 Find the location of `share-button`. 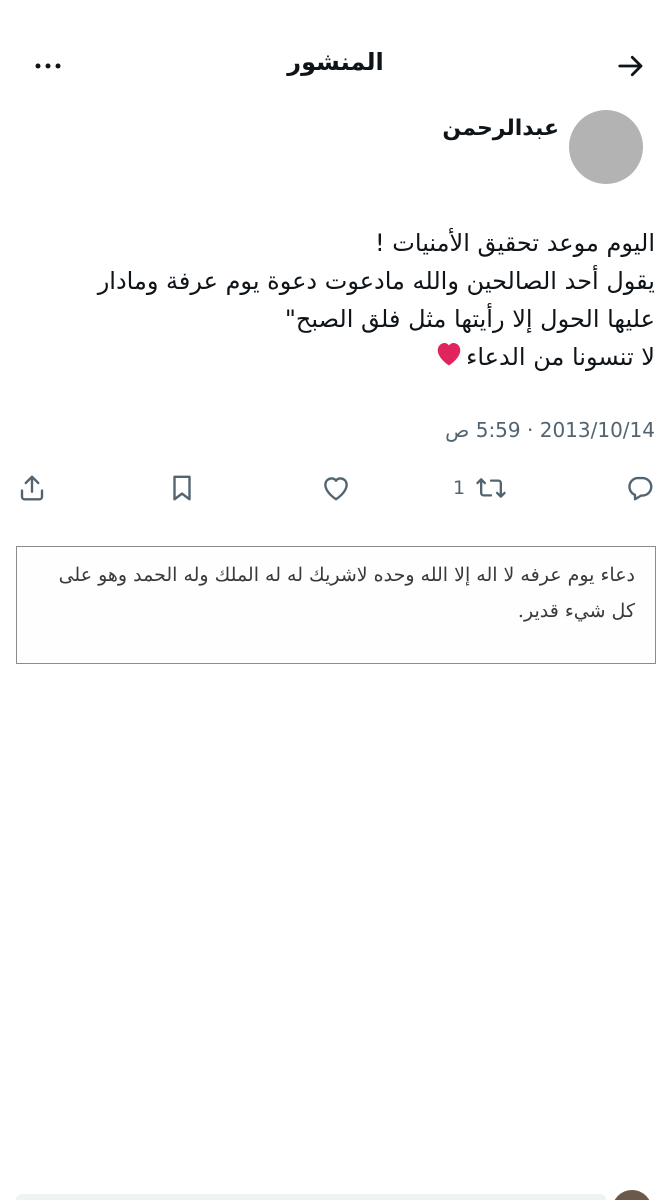

share-button is located at coordinates (32, 488).